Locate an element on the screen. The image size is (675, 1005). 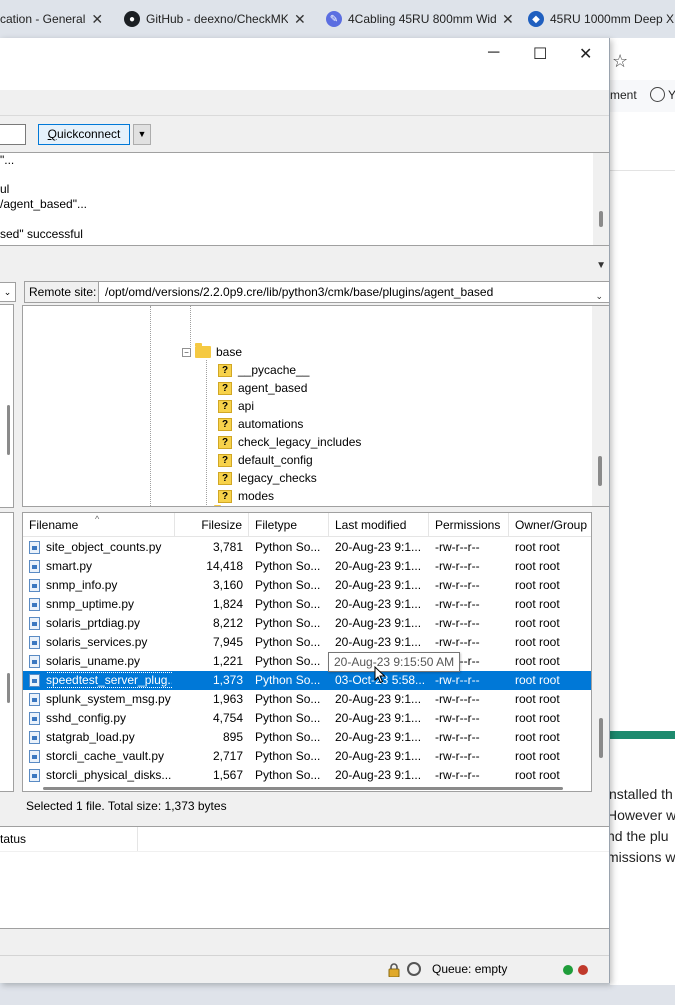
tree-node-base: − base is located at coordinates (212, 352).